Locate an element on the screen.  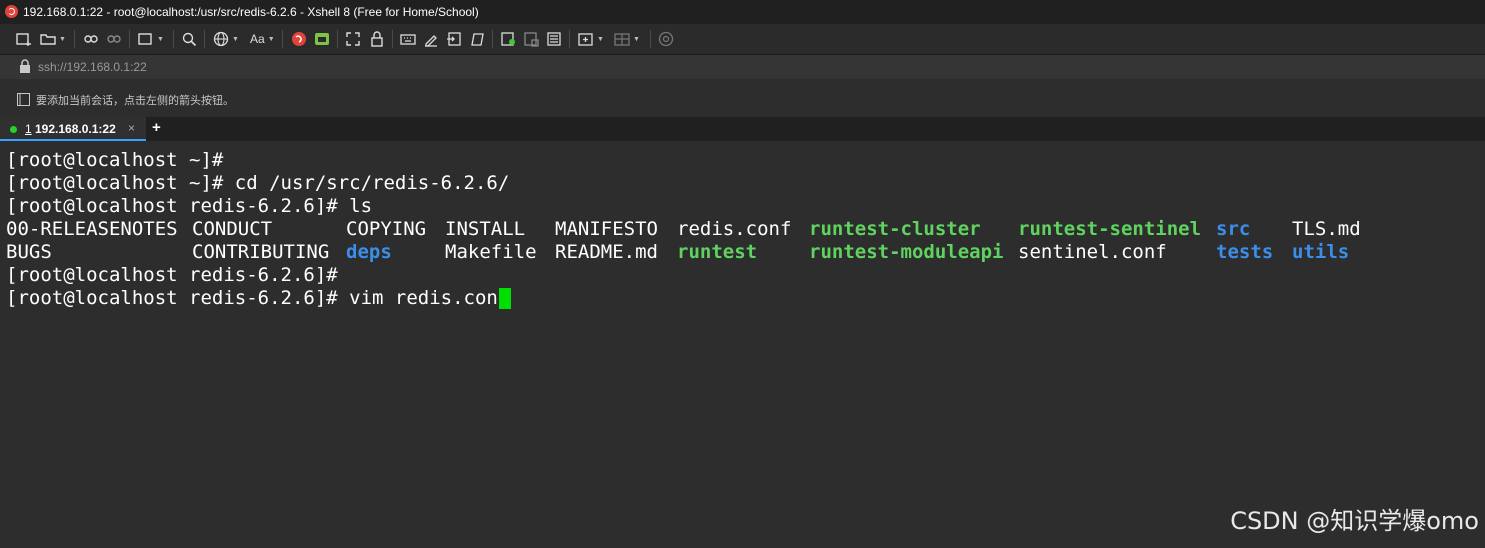
ls-entry-exec: runtest-sentinel is located at coordinates (1110, 229).